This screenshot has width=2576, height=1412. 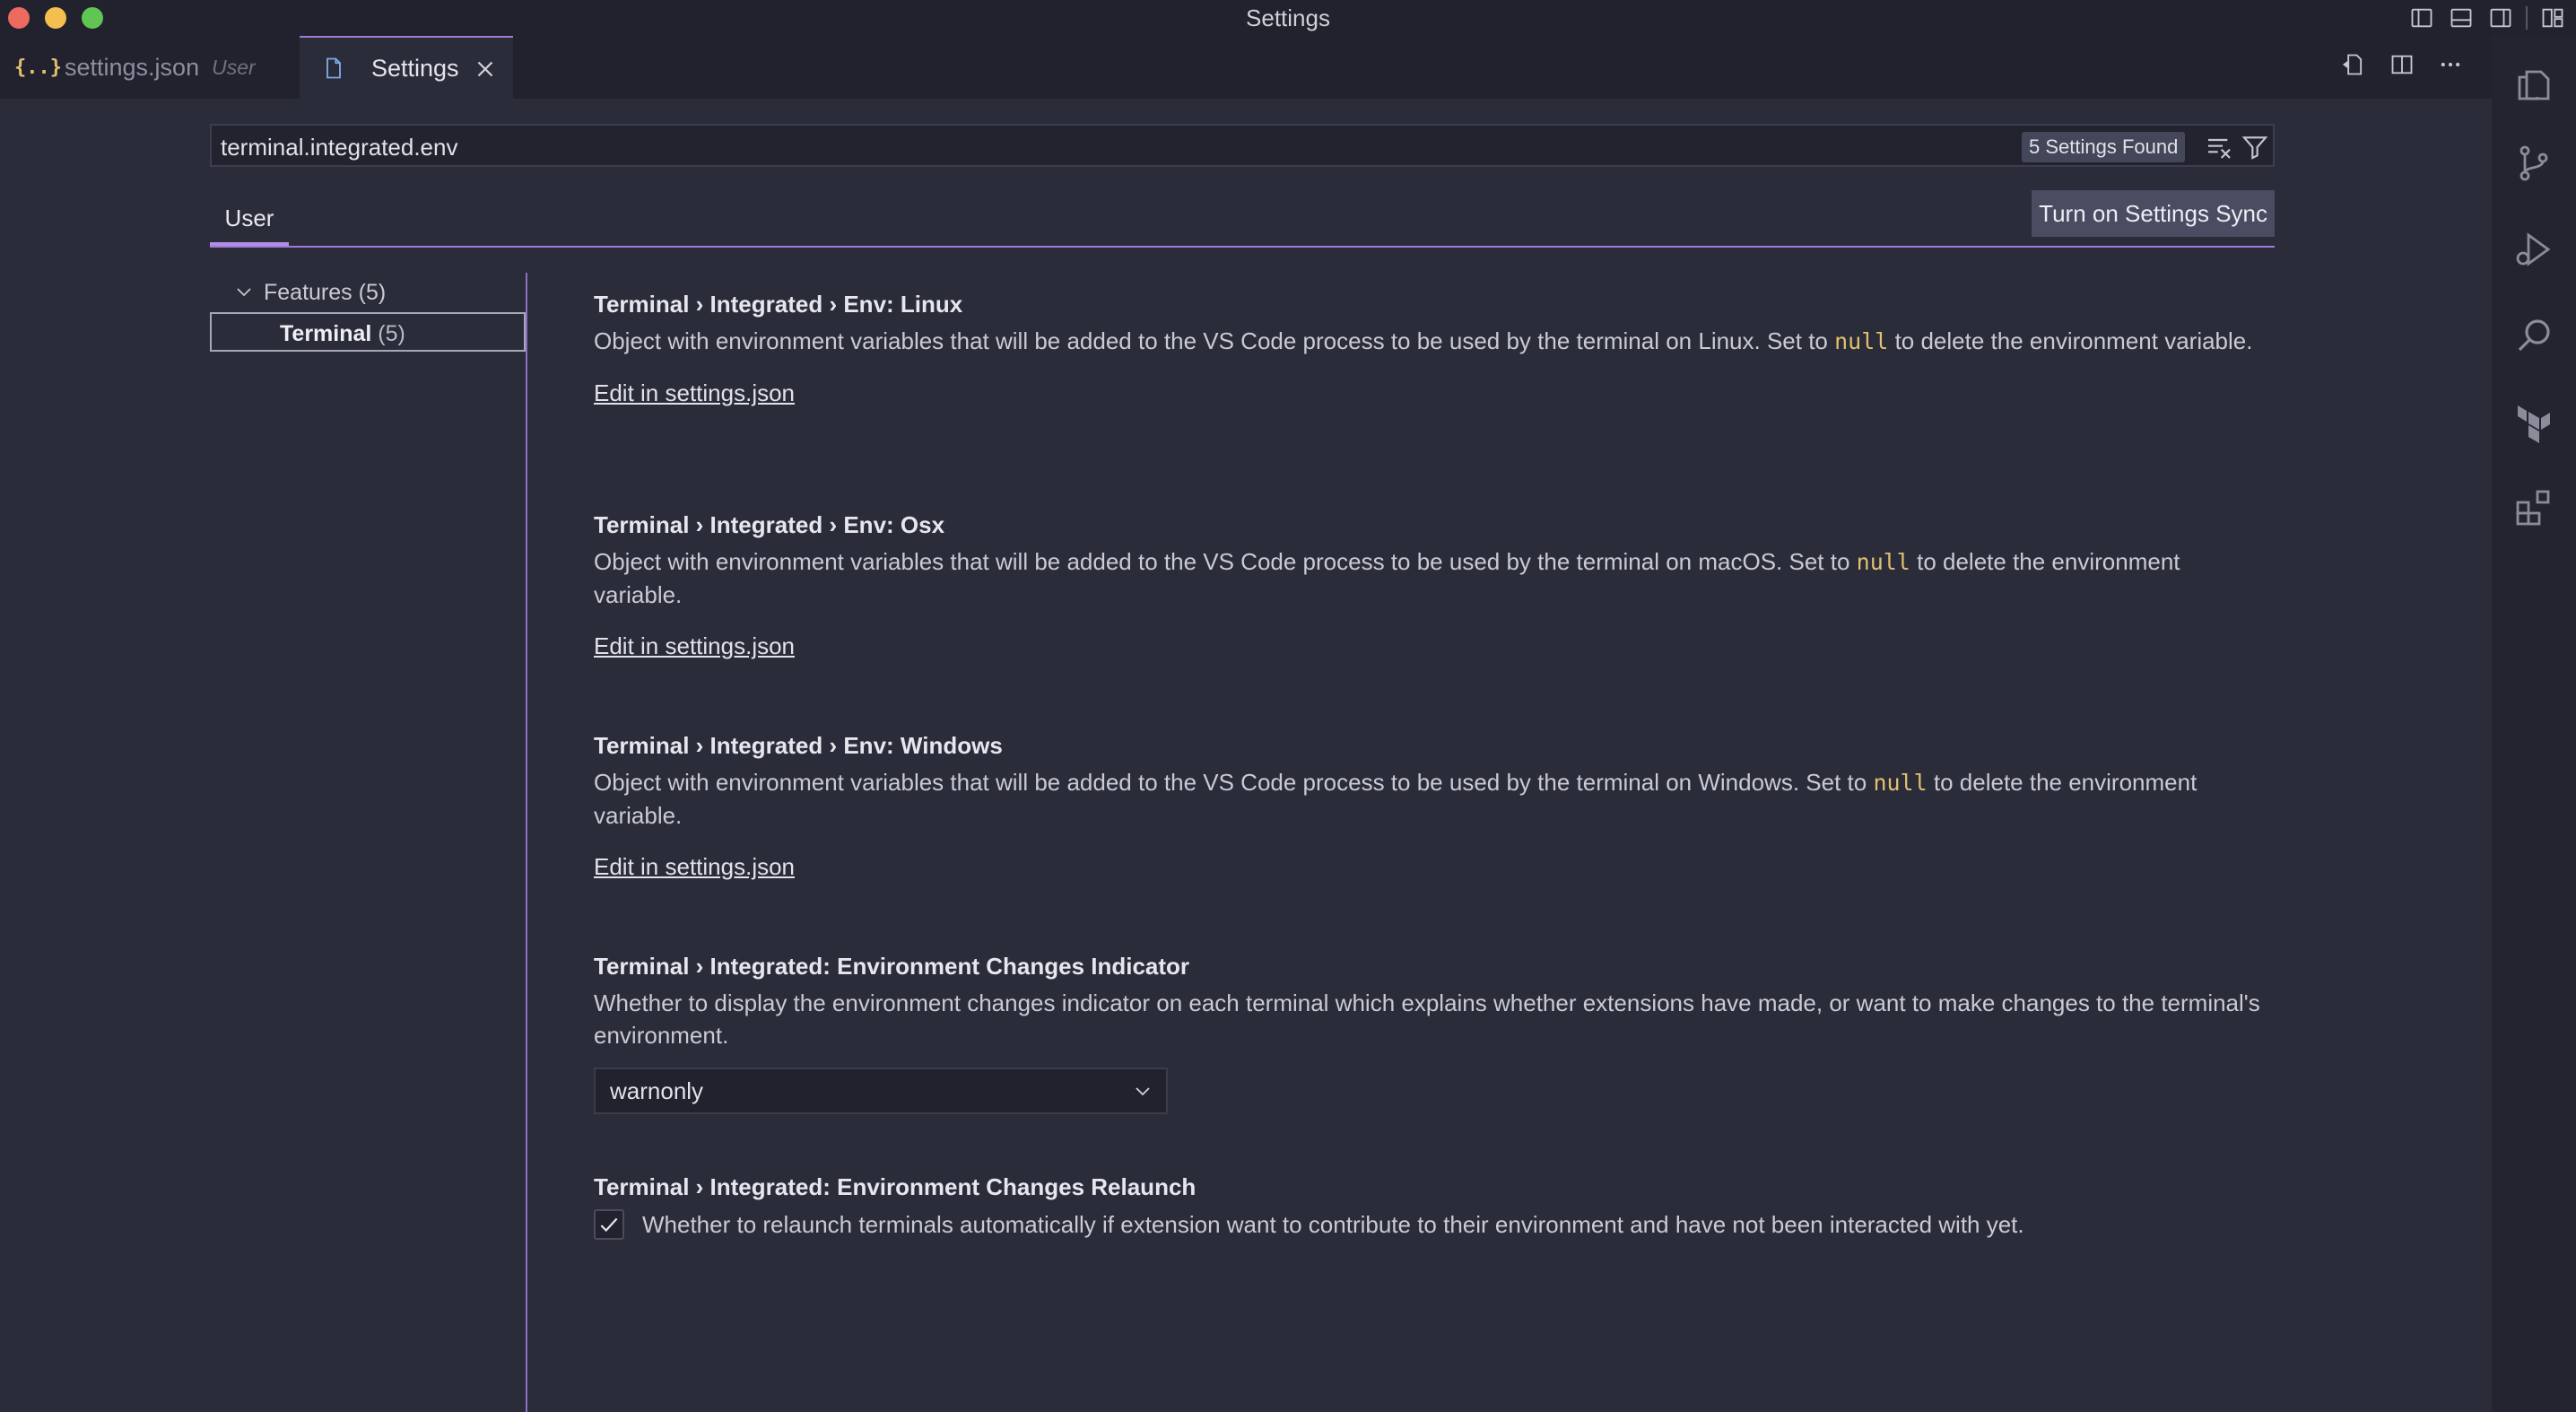 What do you see at coordinates (903, 304) in the screenshot?
I see `setting-name: Env: Linux` at bounding box center [903, 304].